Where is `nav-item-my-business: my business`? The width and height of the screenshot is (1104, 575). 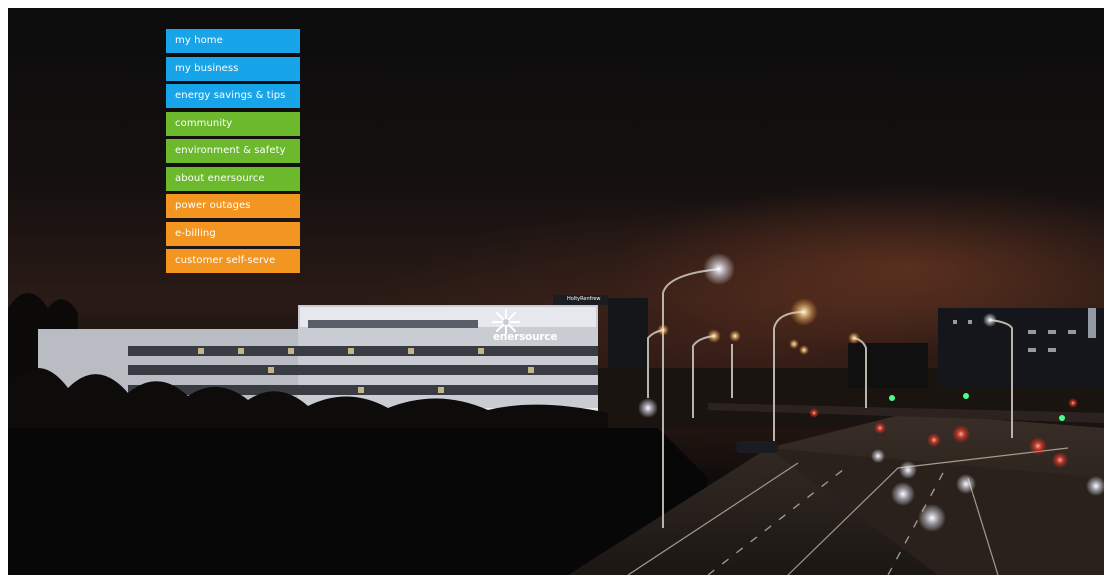
nav-item-my-business: my business is located at coordinates (233, 68).